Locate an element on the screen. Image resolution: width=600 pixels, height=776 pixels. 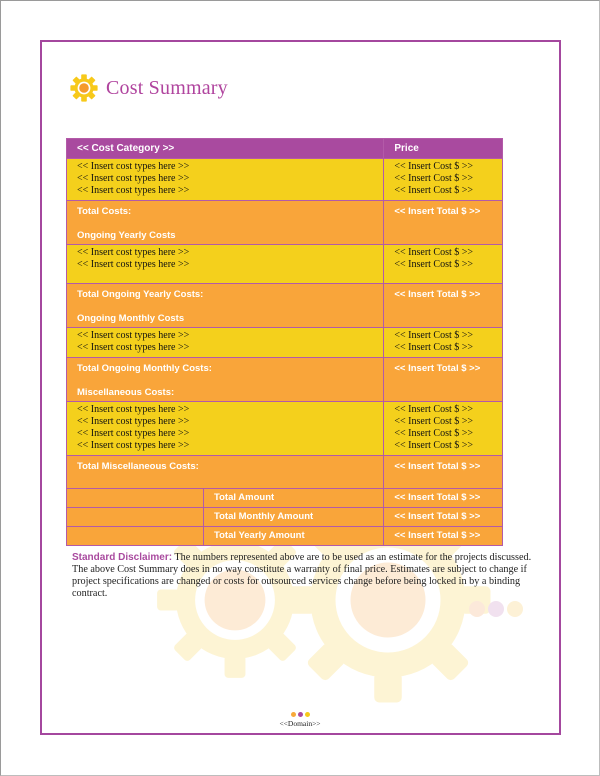
page-title: Cost Summary is located at coordinates (167, 87).